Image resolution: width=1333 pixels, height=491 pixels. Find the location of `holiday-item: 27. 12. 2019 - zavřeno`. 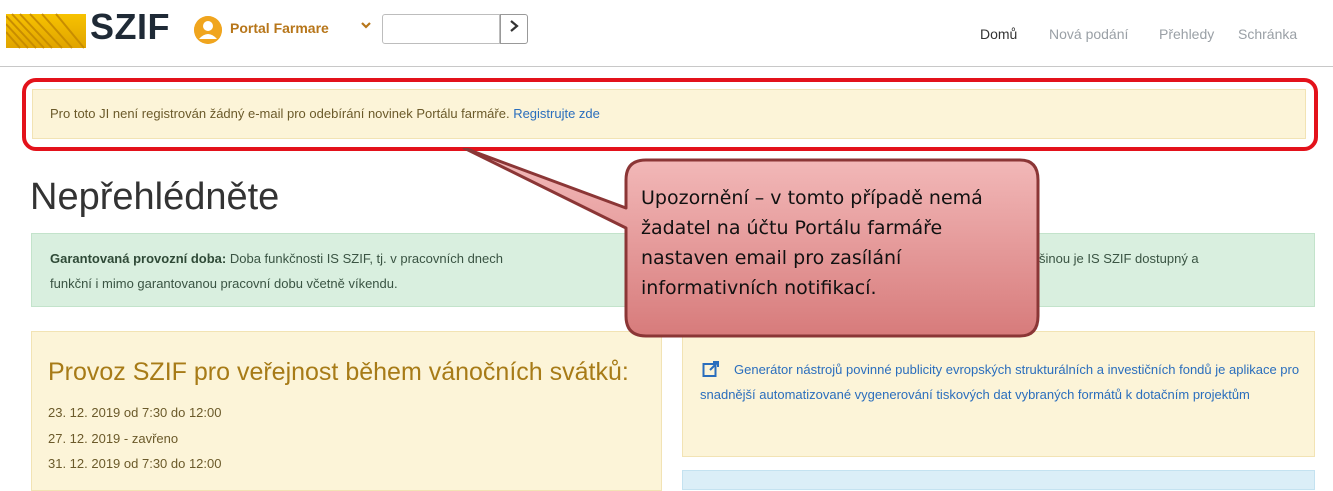

holiday-item: 27. 12. 2019 - zavřeno is located at coordinates (113, 438).